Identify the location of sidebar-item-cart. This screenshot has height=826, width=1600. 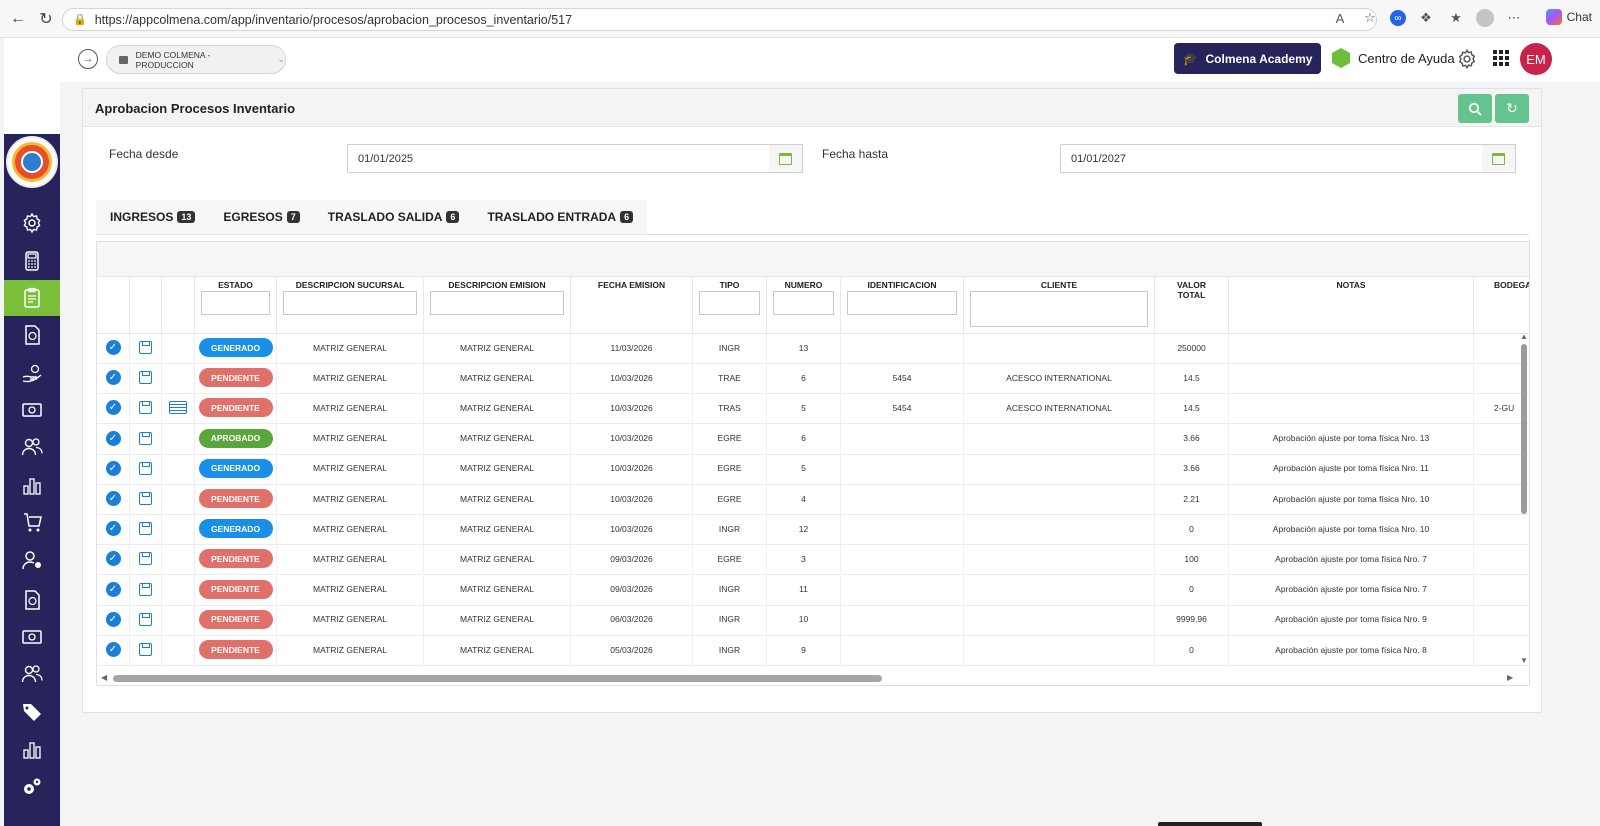
(32, 522).